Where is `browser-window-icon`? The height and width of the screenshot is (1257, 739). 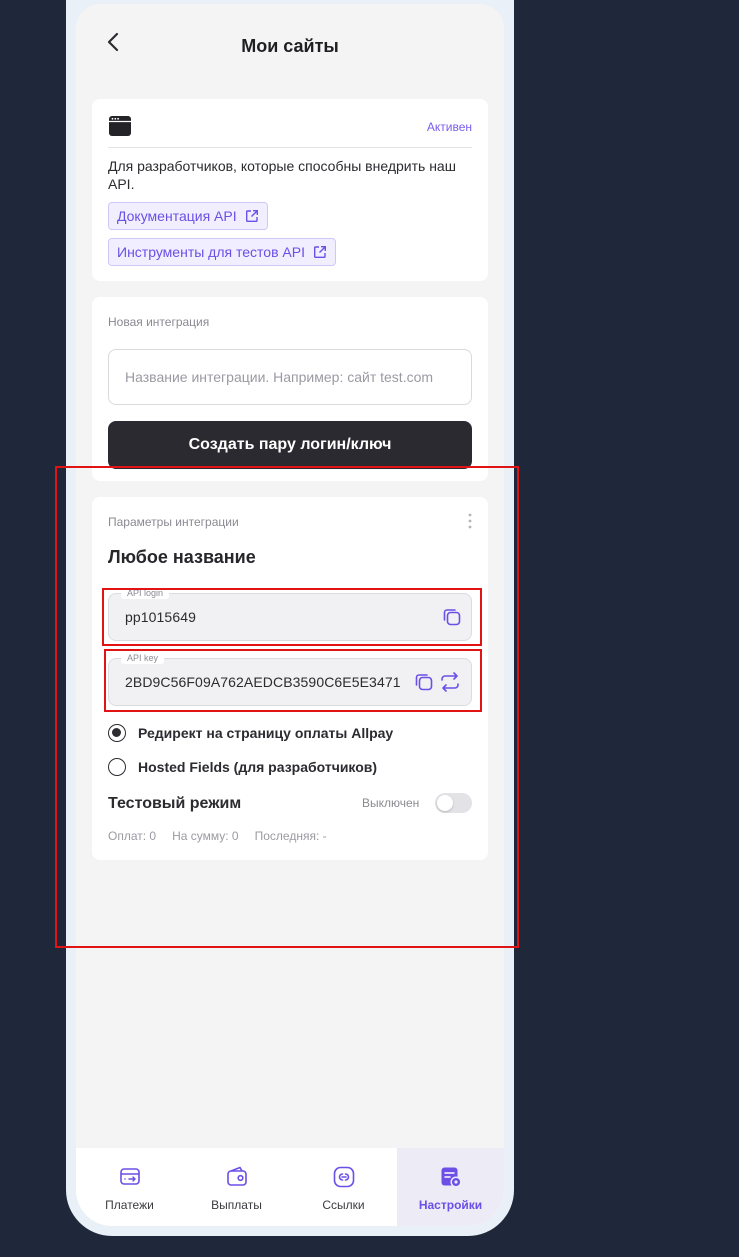
browser-window-icon is located at coordinates (120, 126).